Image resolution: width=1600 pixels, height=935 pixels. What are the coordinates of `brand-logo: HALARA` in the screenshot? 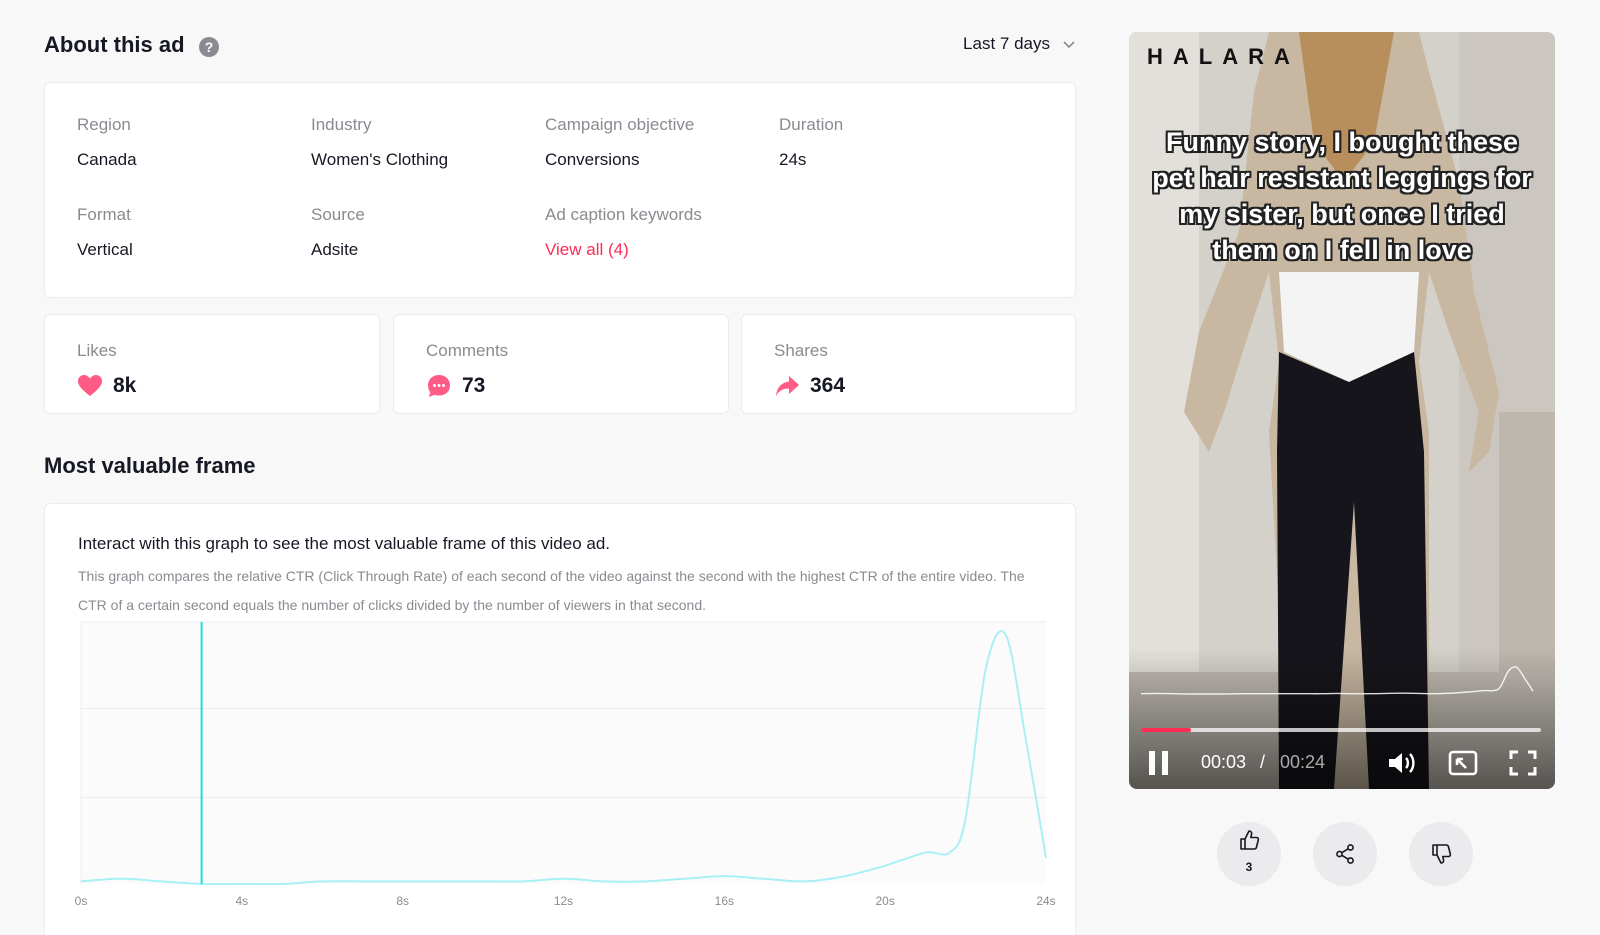 It's located at (1223, 56).